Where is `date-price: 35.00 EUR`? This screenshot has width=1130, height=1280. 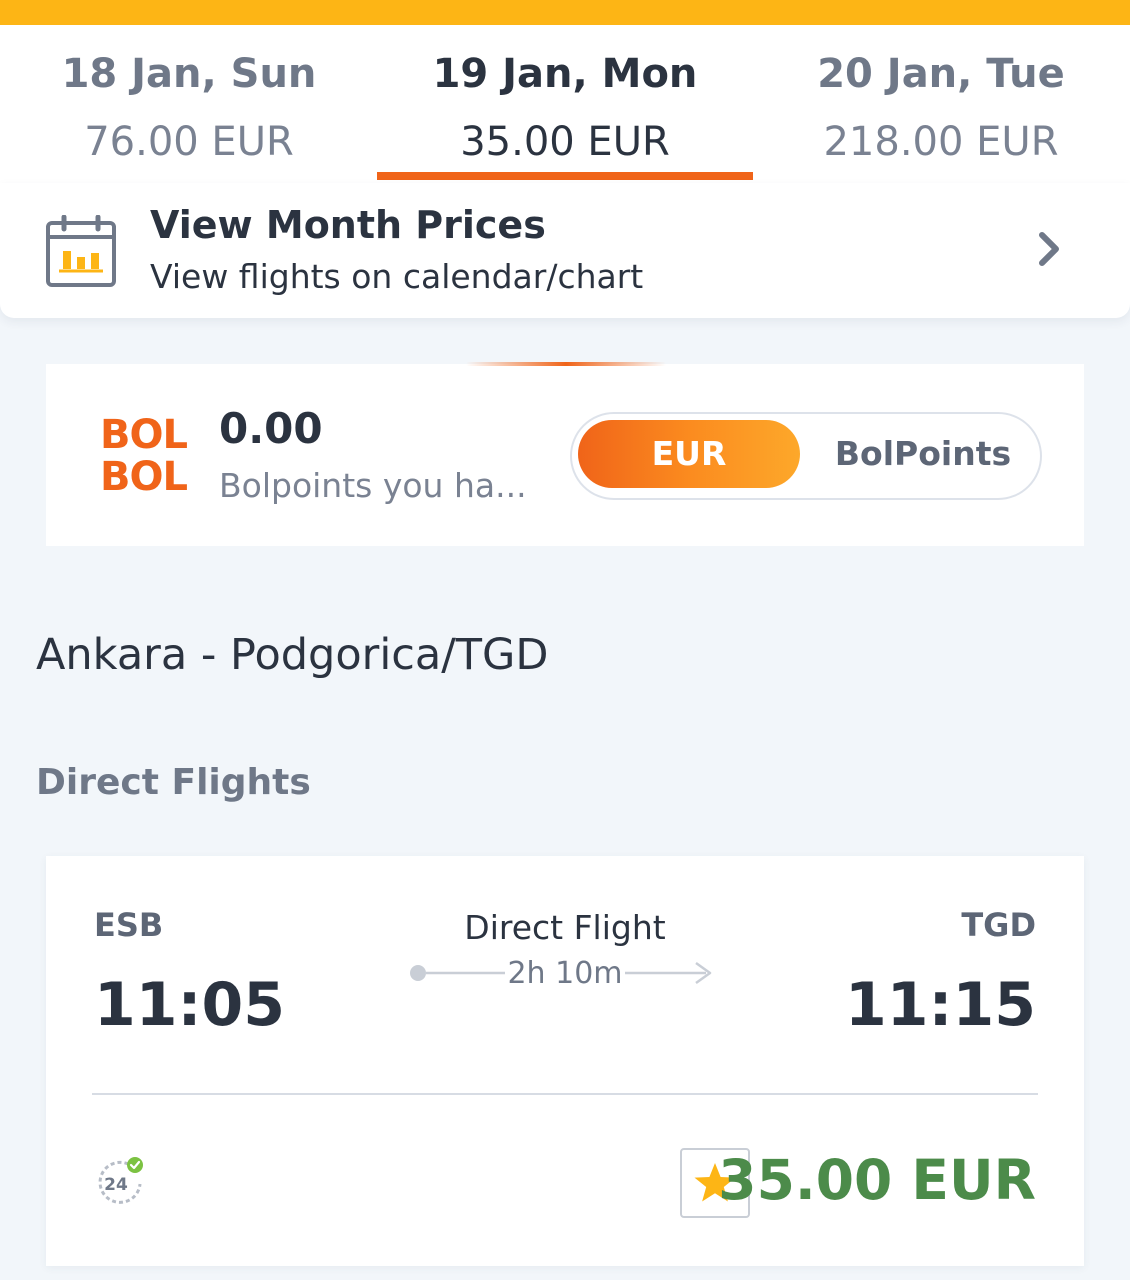 date-price: 35.00 EUR is located at coordinates (565, 142).